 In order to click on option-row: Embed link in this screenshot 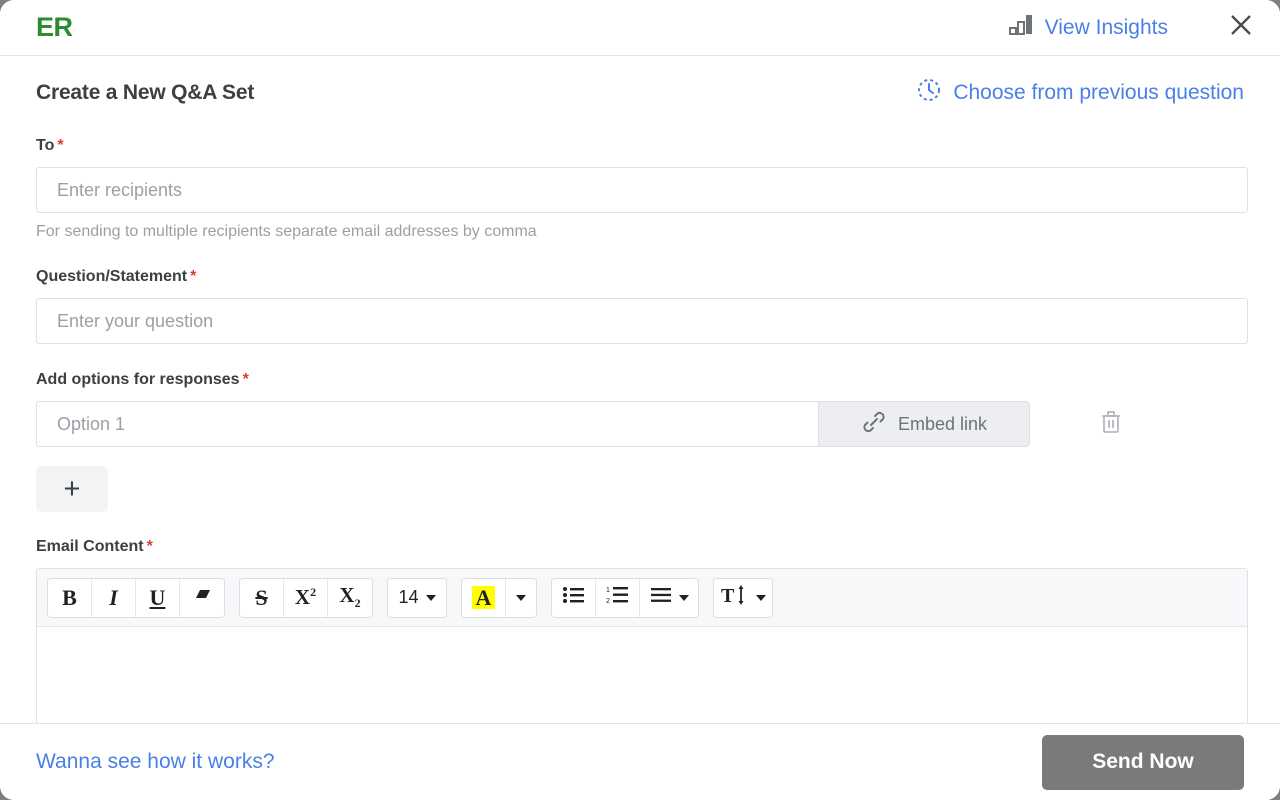, I will do `click(642, 424)`.